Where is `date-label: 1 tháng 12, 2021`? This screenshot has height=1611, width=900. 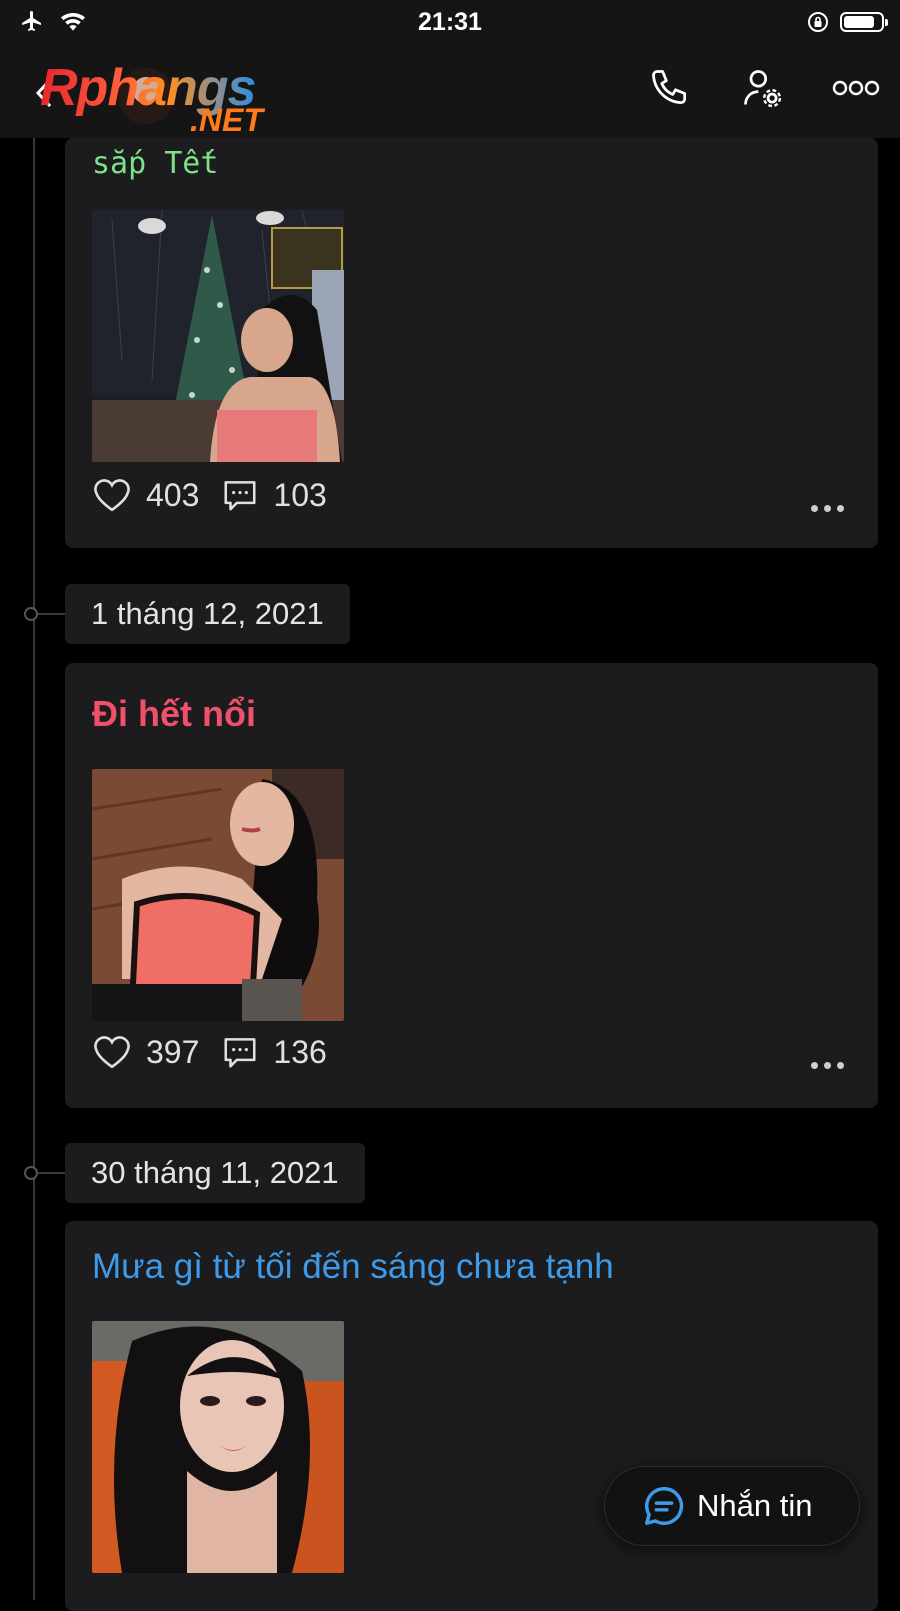
date-label: 1 tháng 12, 2021 is located at coordinates (207, 614).